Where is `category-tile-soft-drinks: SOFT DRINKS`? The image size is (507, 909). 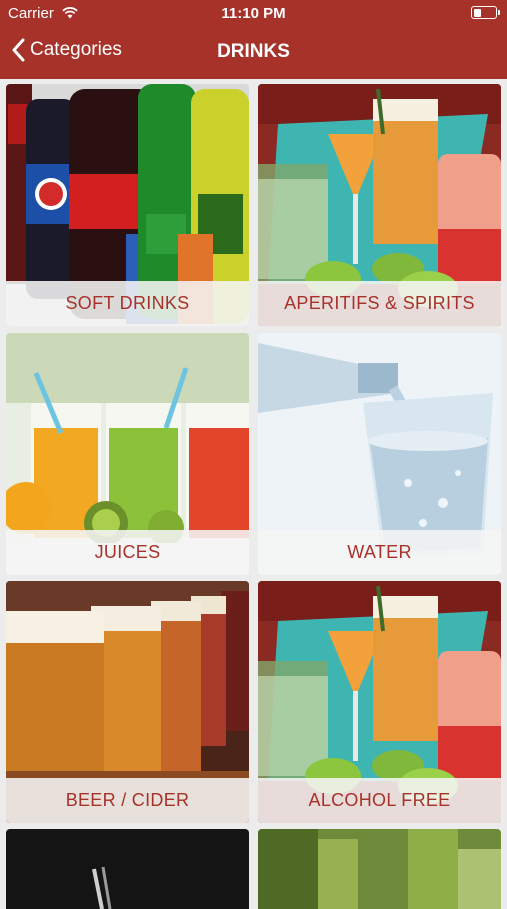
category-tile-soft-drinks: SOFT DRINKS is located at coordinates (127, 205).